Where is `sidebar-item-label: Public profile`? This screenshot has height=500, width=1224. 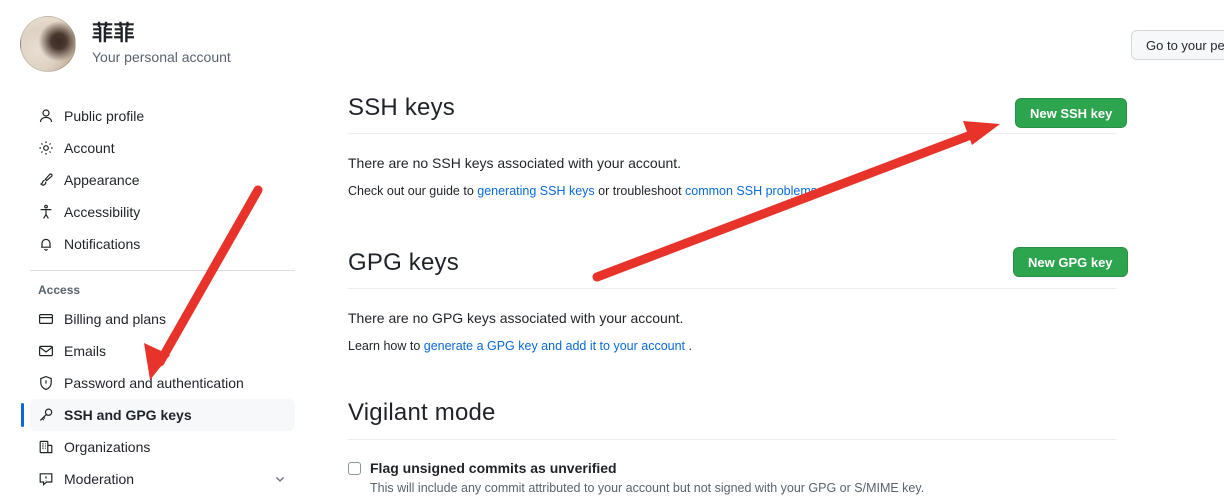
sidebar-item-label: Public profile is located at coordinates (104, 116).